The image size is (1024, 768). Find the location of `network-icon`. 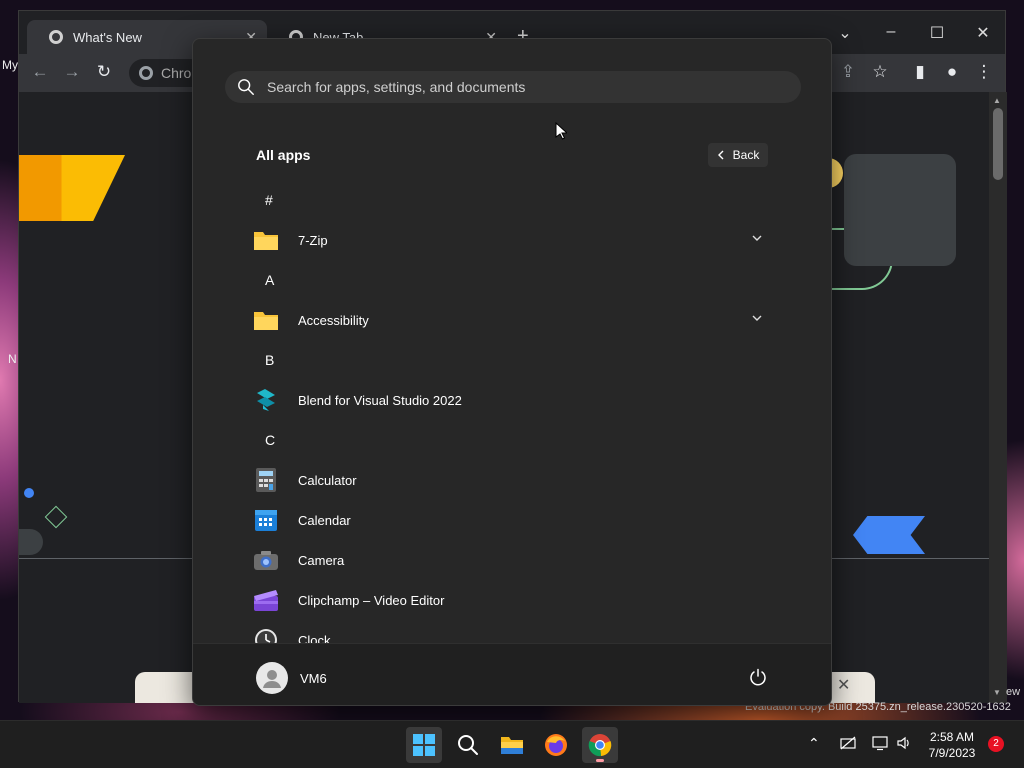

network-icon is located at coordinates (848, 743).